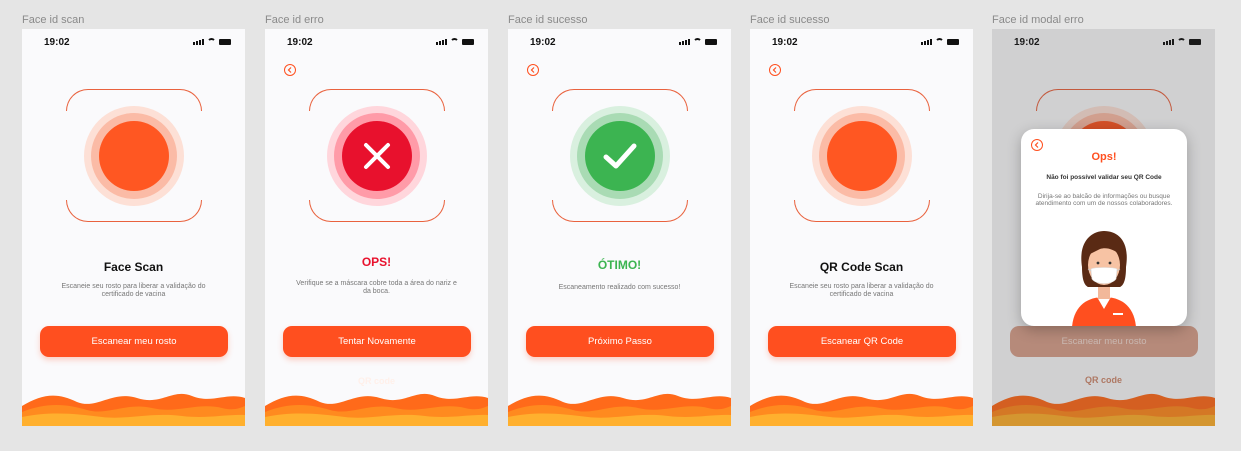  Describe the element at coordinates (1038, 20) in the screenshot. I see `frame-label-modal-error: Face id modal erro` at that location.